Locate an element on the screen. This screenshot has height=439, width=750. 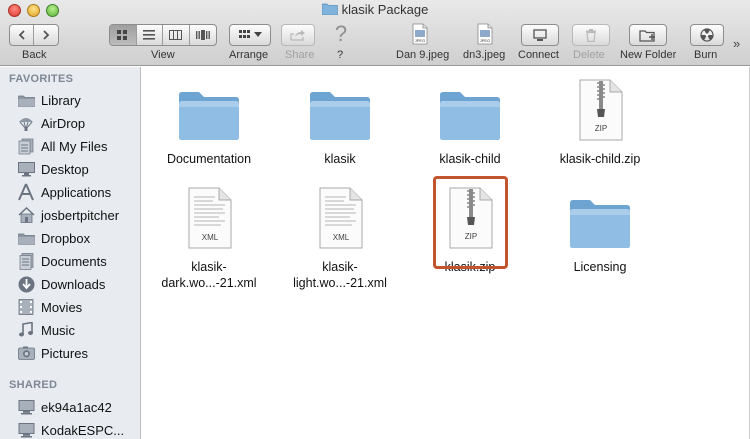
share-icon is located at coordinates (297, 35).